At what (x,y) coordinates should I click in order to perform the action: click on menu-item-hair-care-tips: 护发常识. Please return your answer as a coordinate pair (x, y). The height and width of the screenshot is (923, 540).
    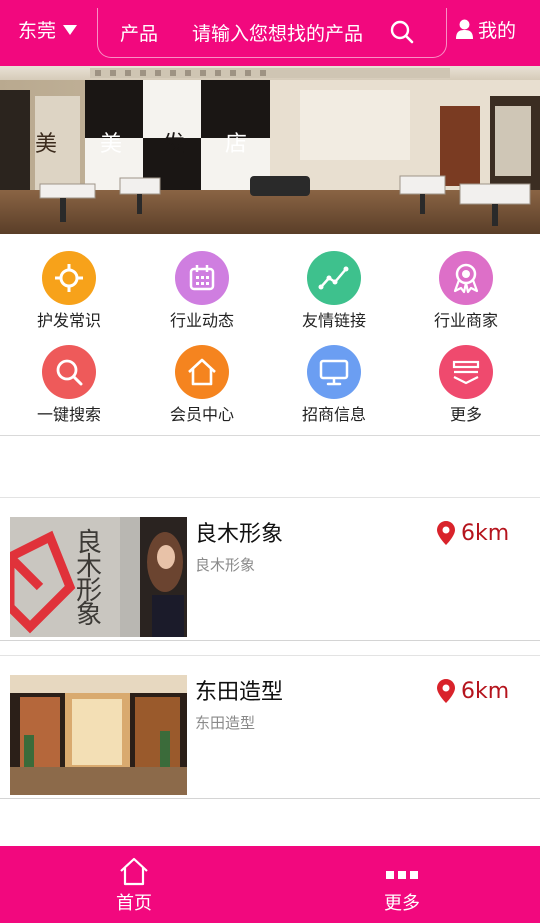
    Looking at the image, I should click on (69, 296).